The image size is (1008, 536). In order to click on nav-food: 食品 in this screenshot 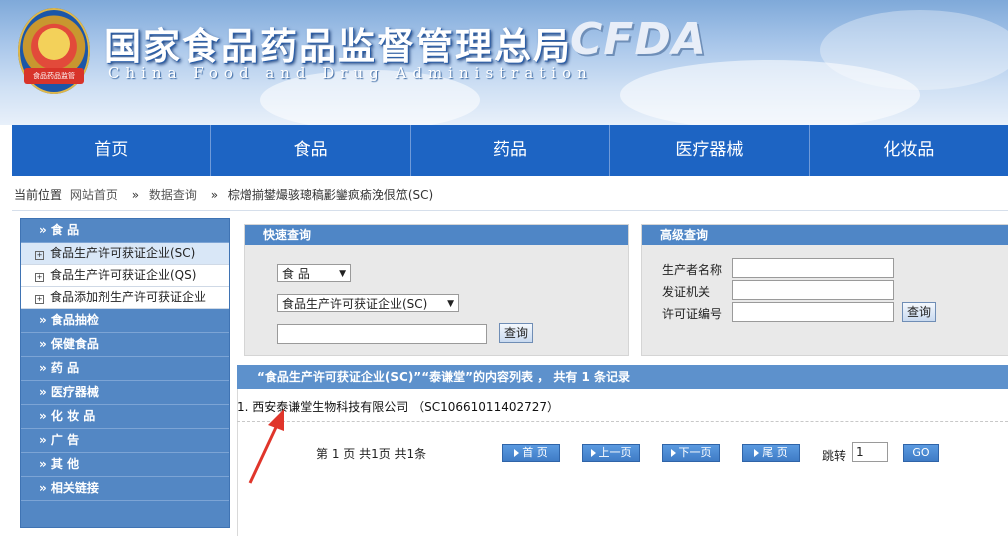, I will do `click(311, 150)`.